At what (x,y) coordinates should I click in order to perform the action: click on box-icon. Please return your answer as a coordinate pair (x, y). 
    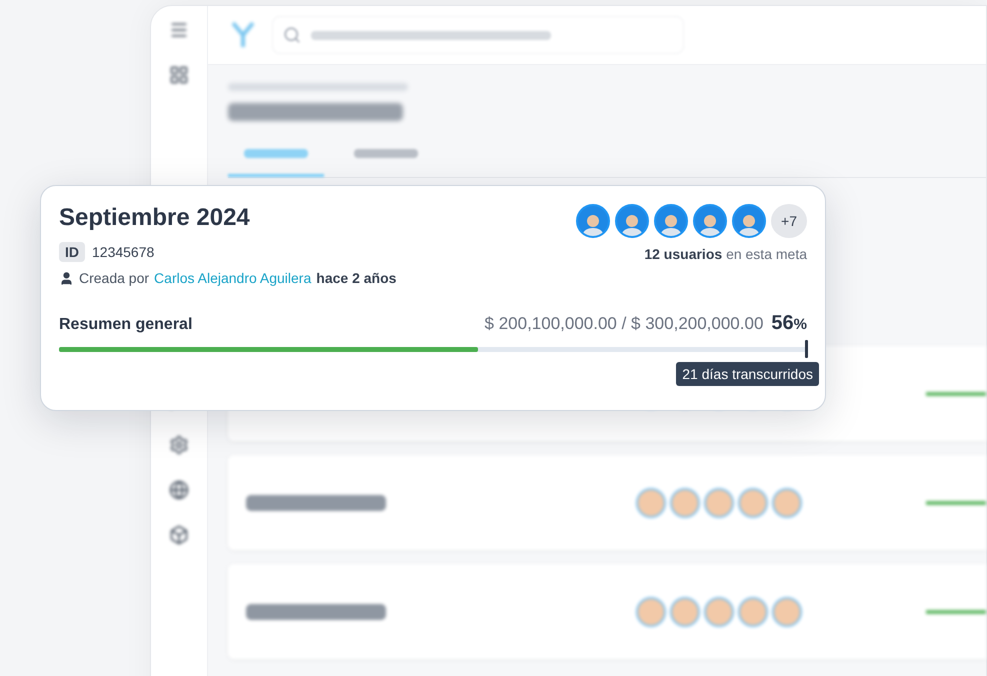
    Looking at the image, I should click on (179, 535).